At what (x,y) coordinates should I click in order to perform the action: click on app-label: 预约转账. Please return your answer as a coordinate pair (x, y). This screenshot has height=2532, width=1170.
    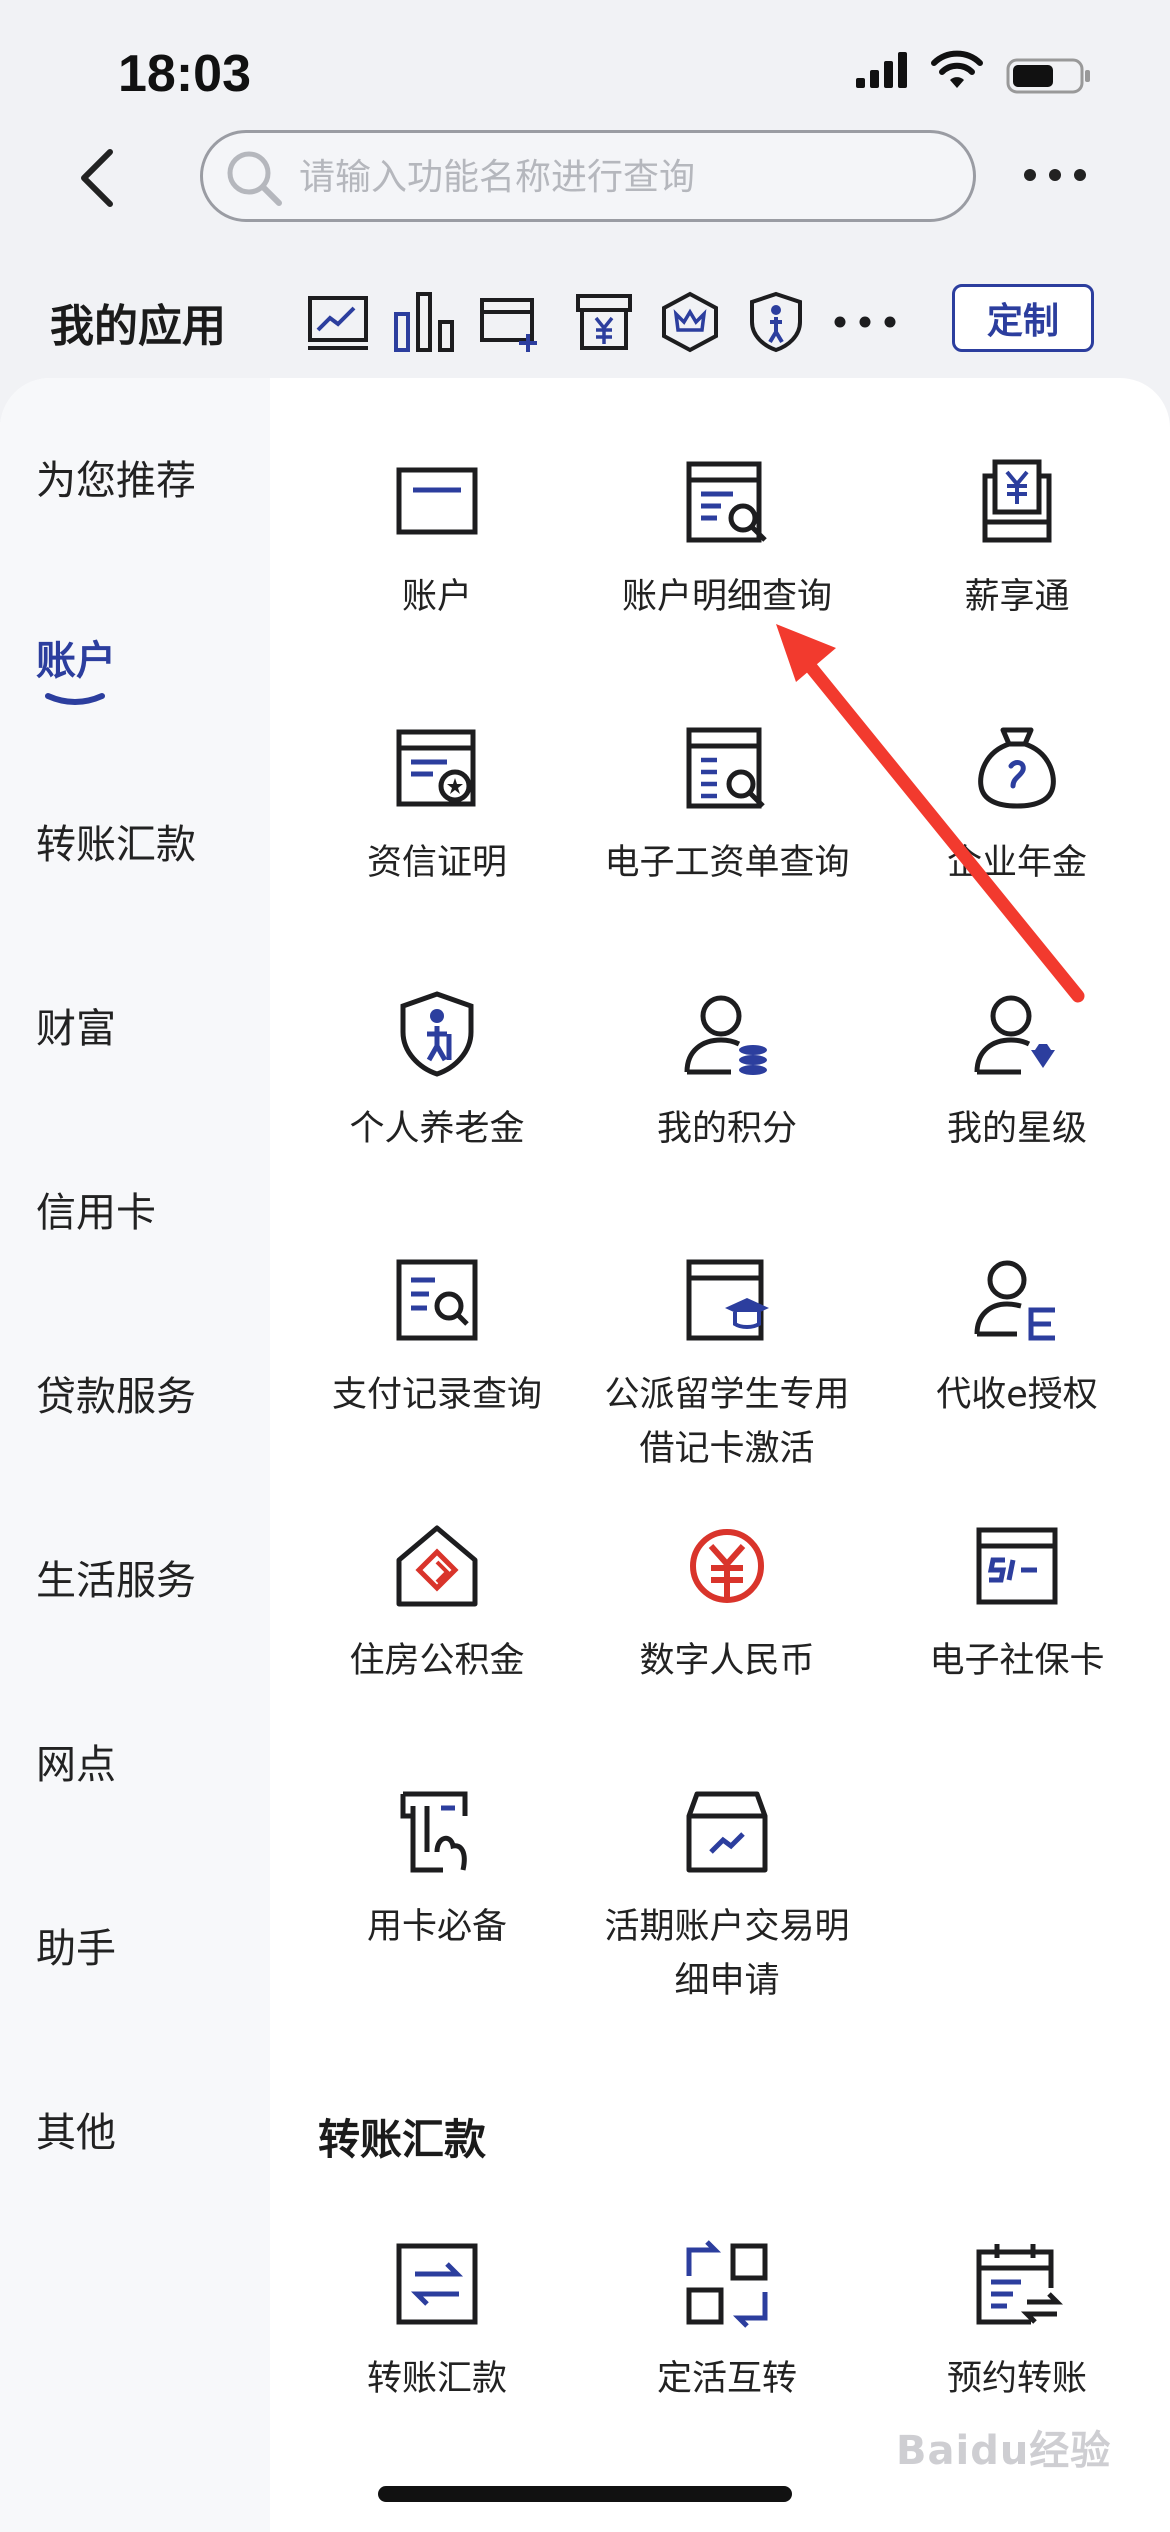
    Looking at the image, I should click on (1016, 2379).